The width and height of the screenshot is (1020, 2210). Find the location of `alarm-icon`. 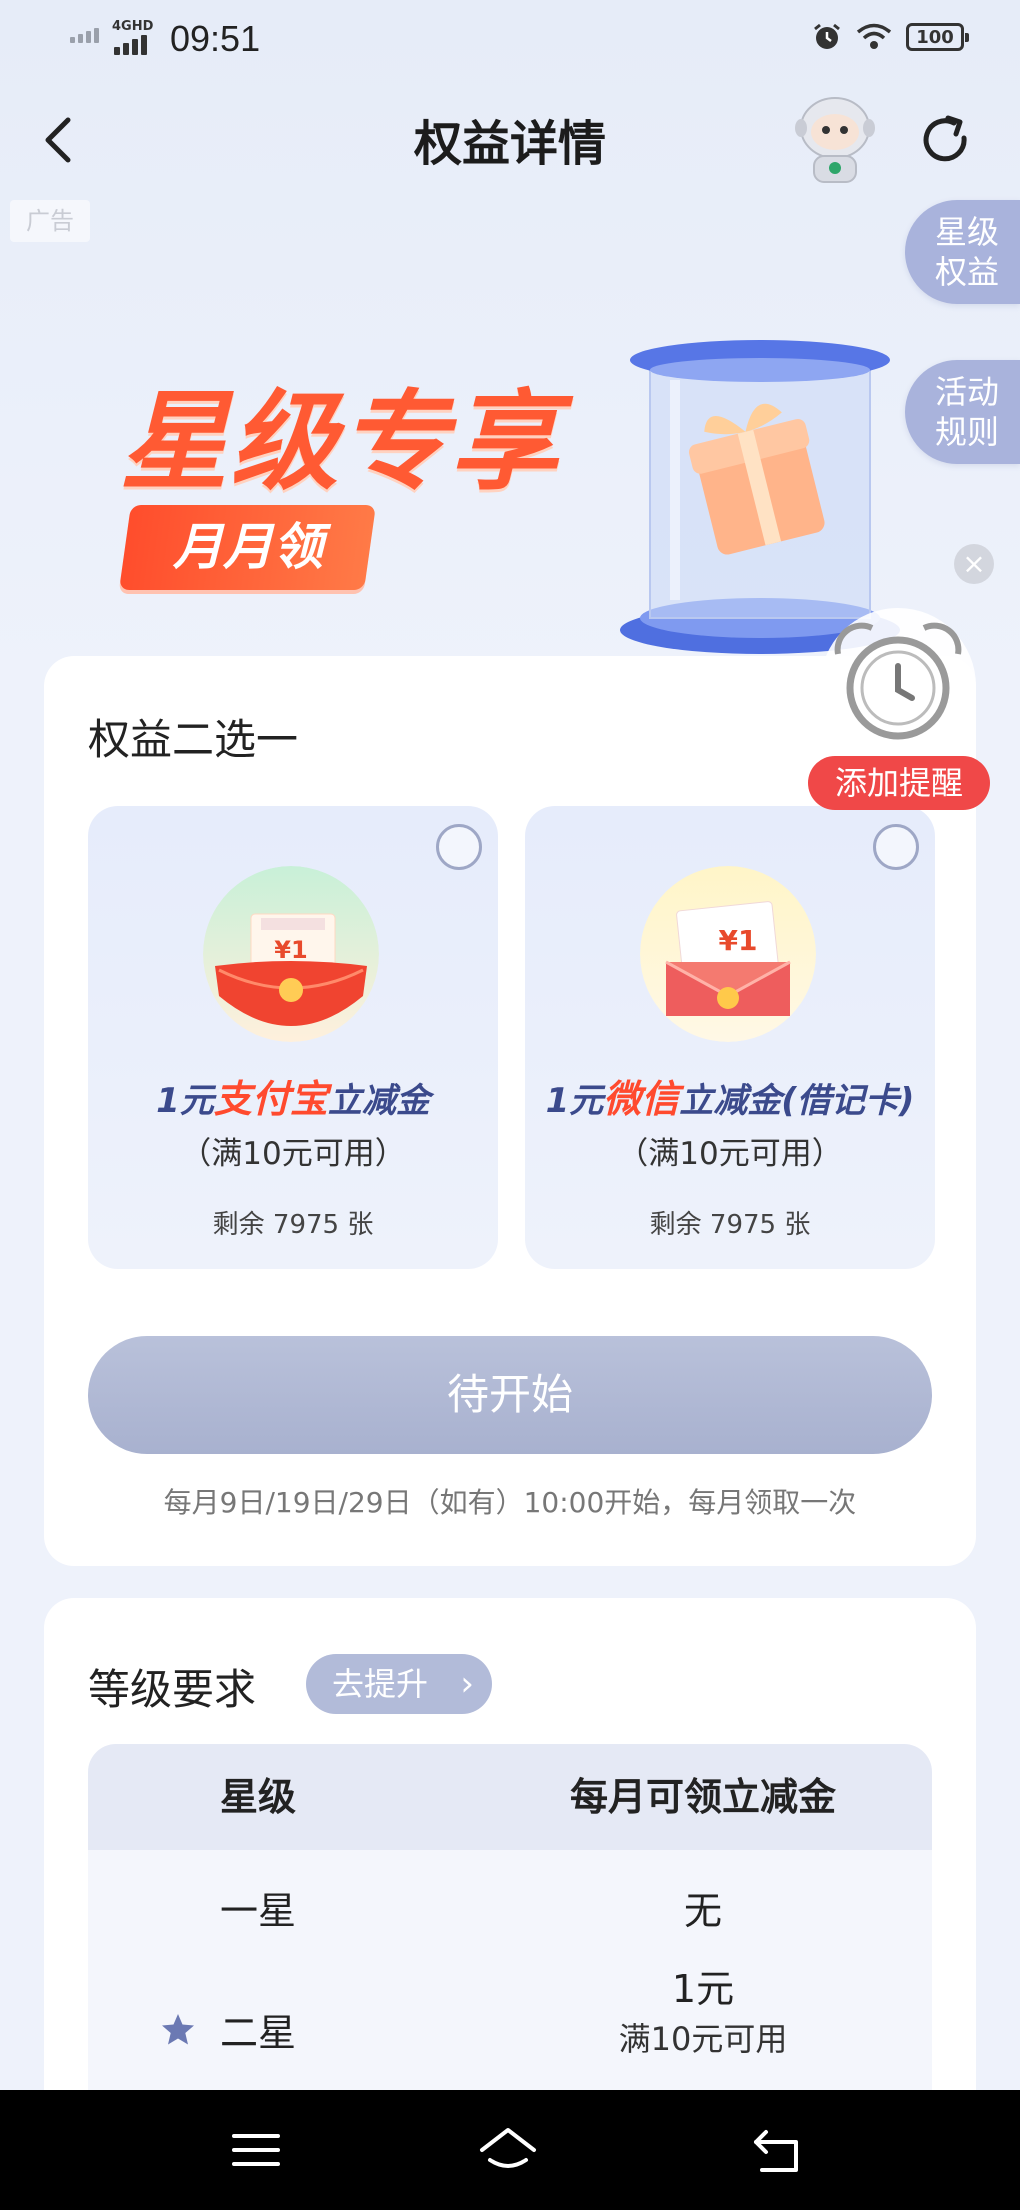

alarm-icon is located at coordinates (827, 36).